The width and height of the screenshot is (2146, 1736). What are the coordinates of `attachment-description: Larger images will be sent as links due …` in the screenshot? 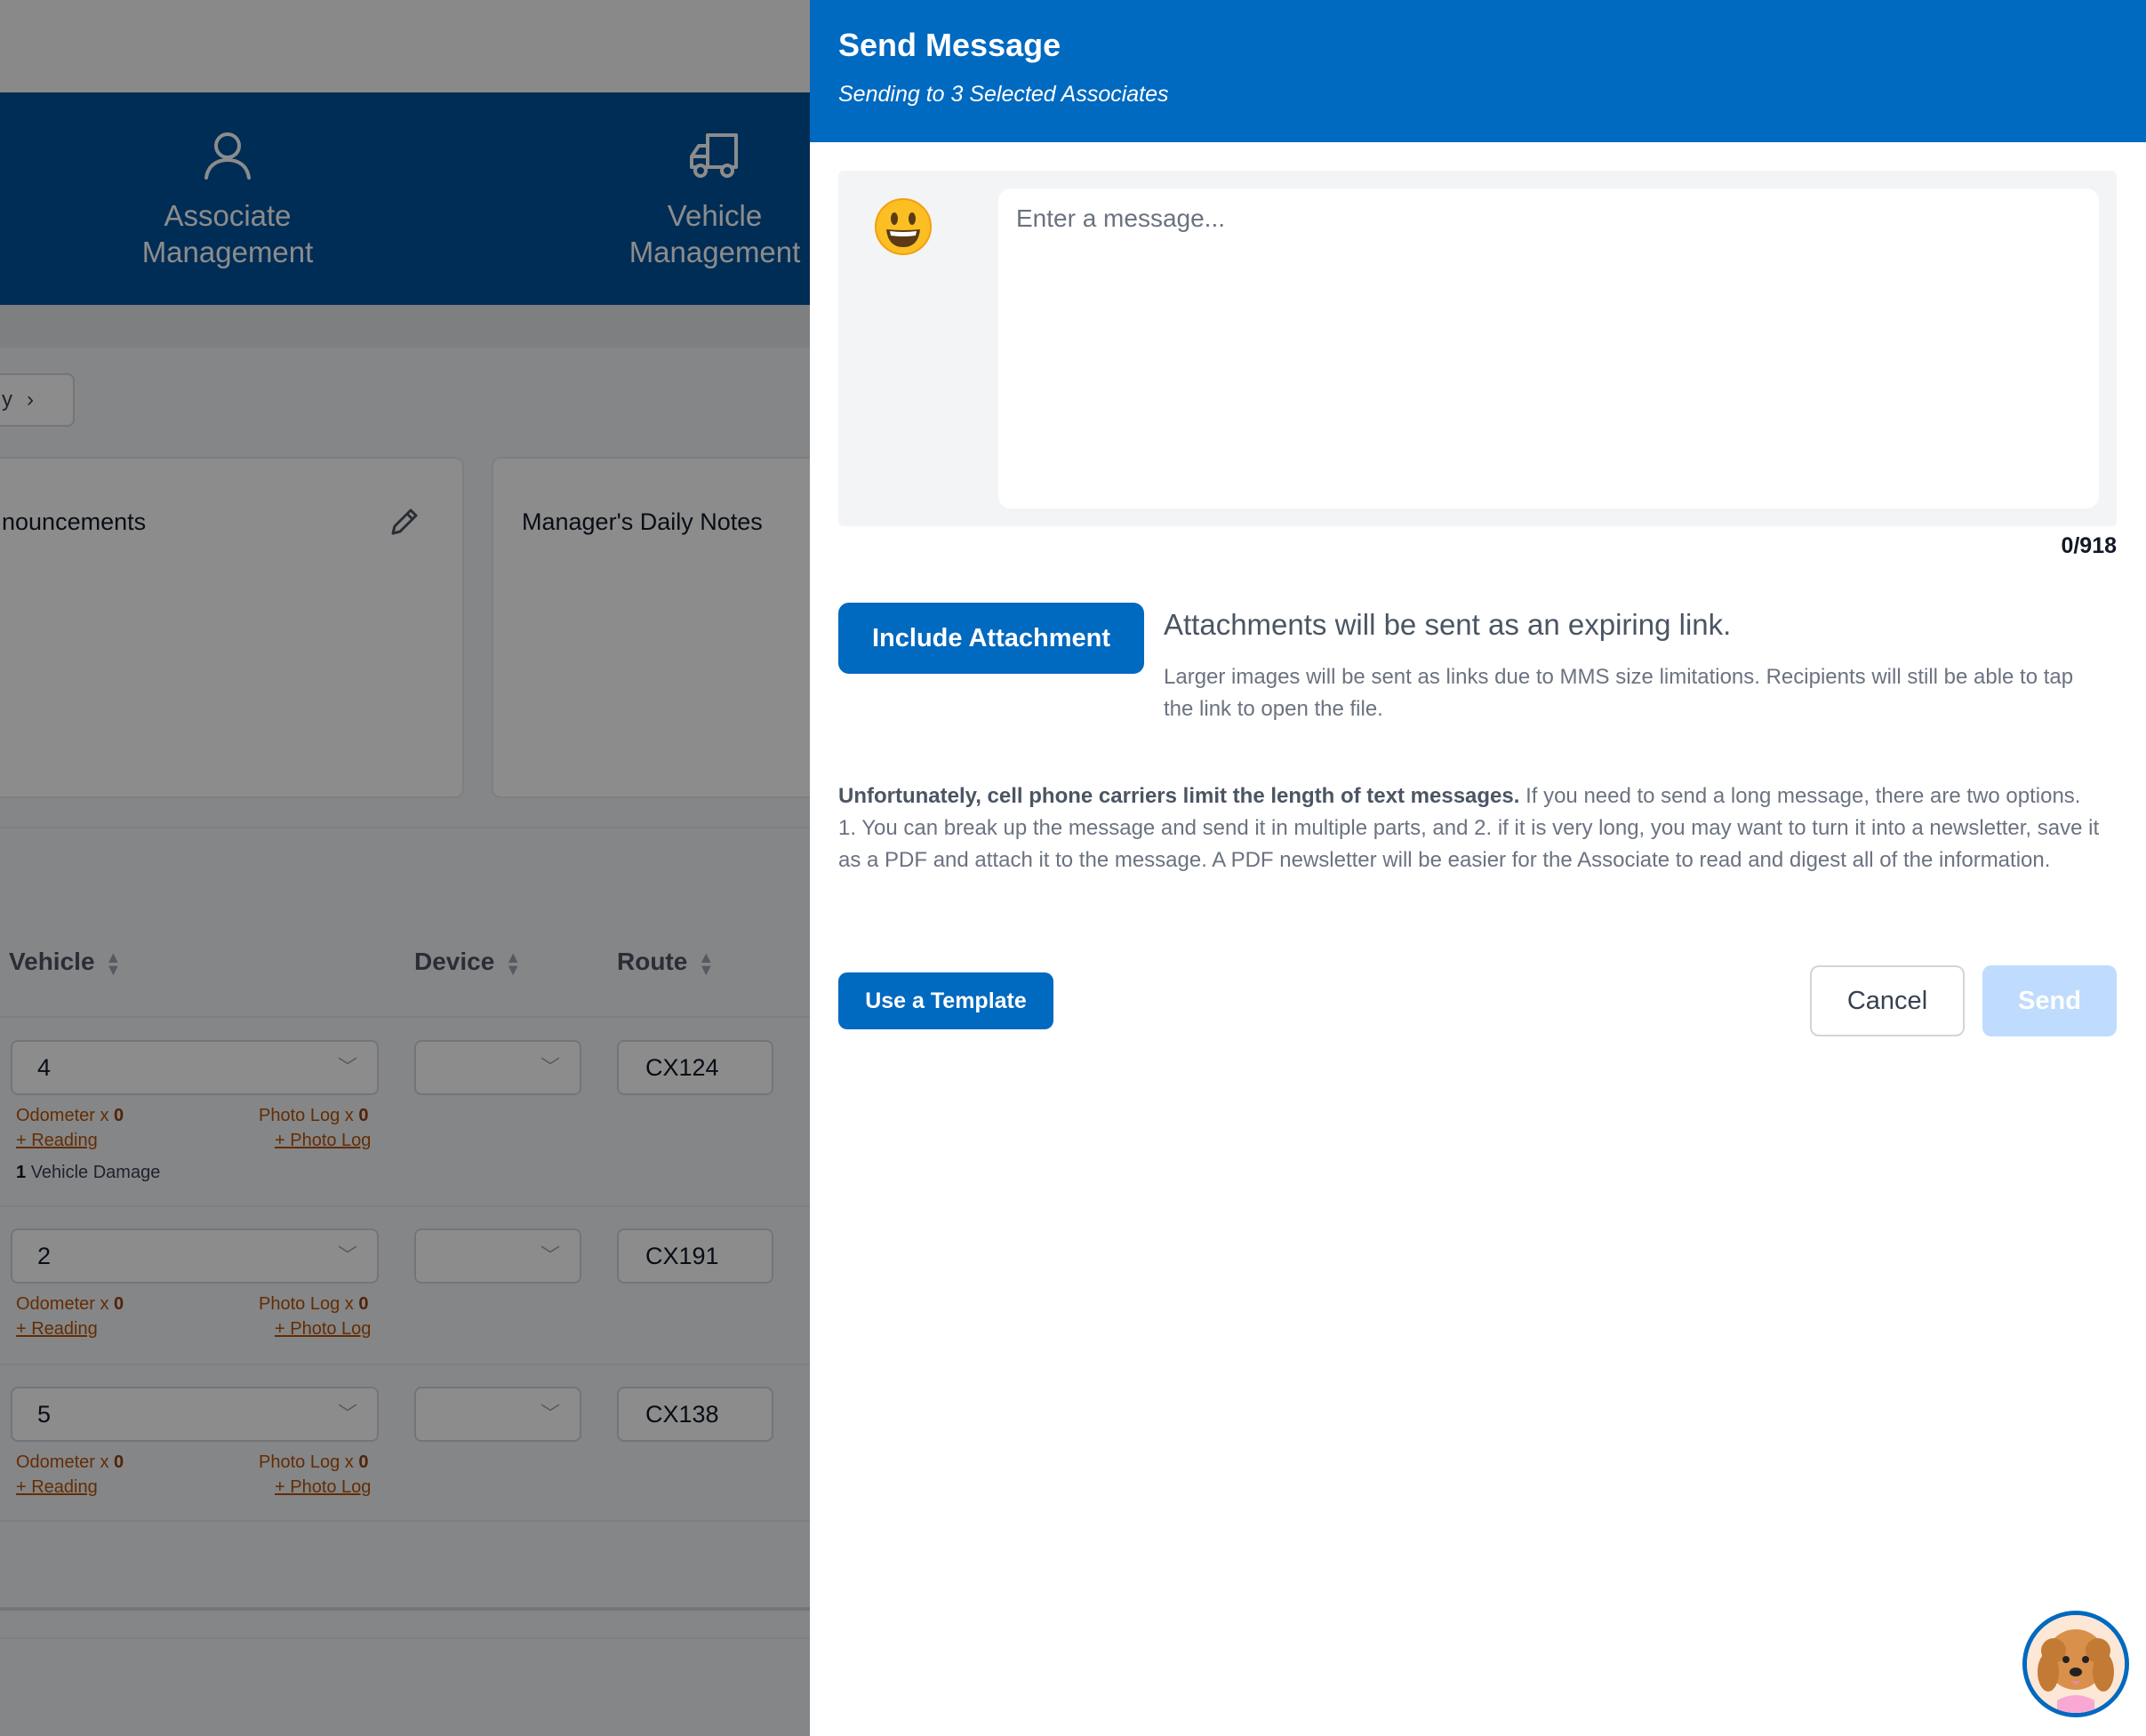 It's located at (1619, 693).